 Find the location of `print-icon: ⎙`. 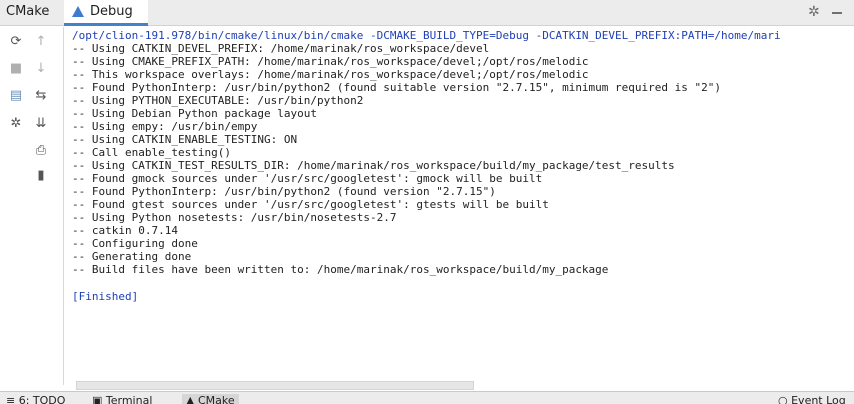

print-icon: ⎙ is located at coordinates (41, 150).